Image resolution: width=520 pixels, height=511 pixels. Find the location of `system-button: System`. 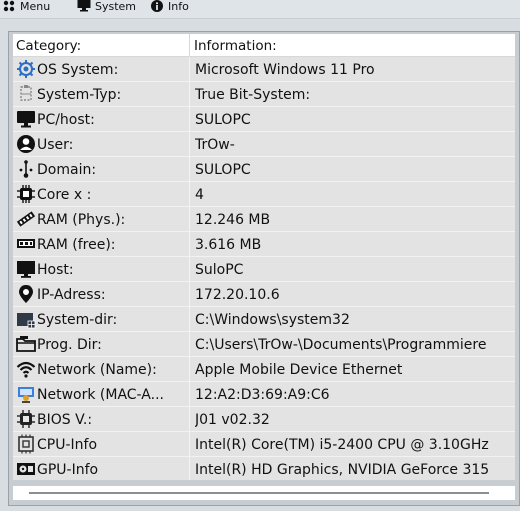

system-button: System is located at coordinates (107, 6).